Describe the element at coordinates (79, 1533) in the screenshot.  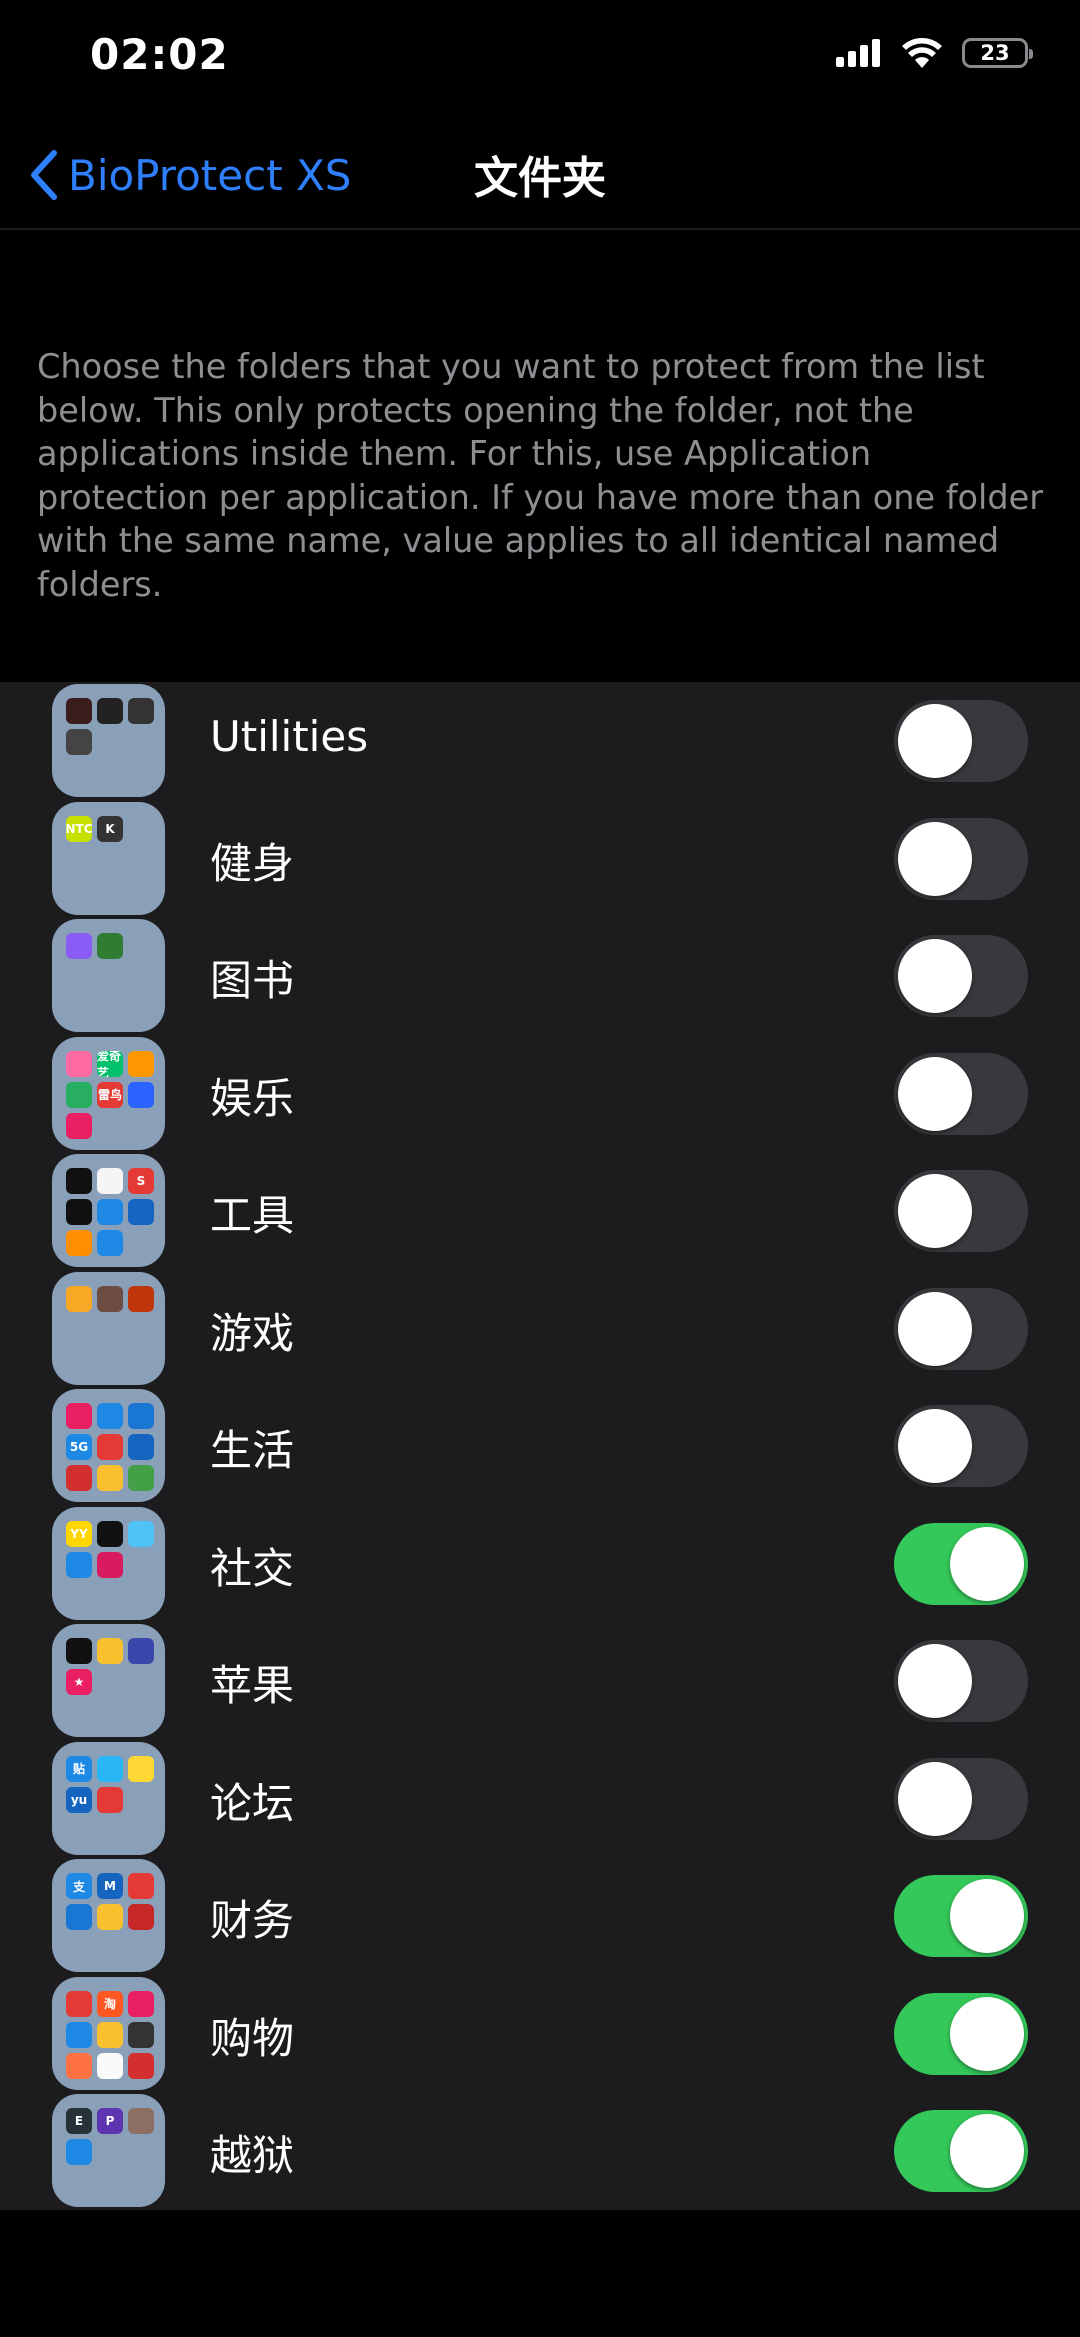
I see `app-mini-icon: YY` at that location.